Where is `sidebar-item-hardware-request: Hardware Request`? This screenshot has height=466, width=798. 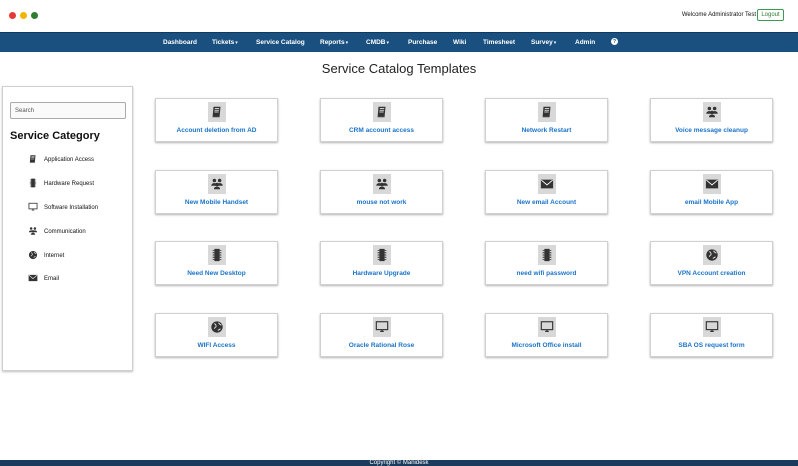 sidebar-item-hardware-request: Hardware Request is located at coordinates (60, 184).